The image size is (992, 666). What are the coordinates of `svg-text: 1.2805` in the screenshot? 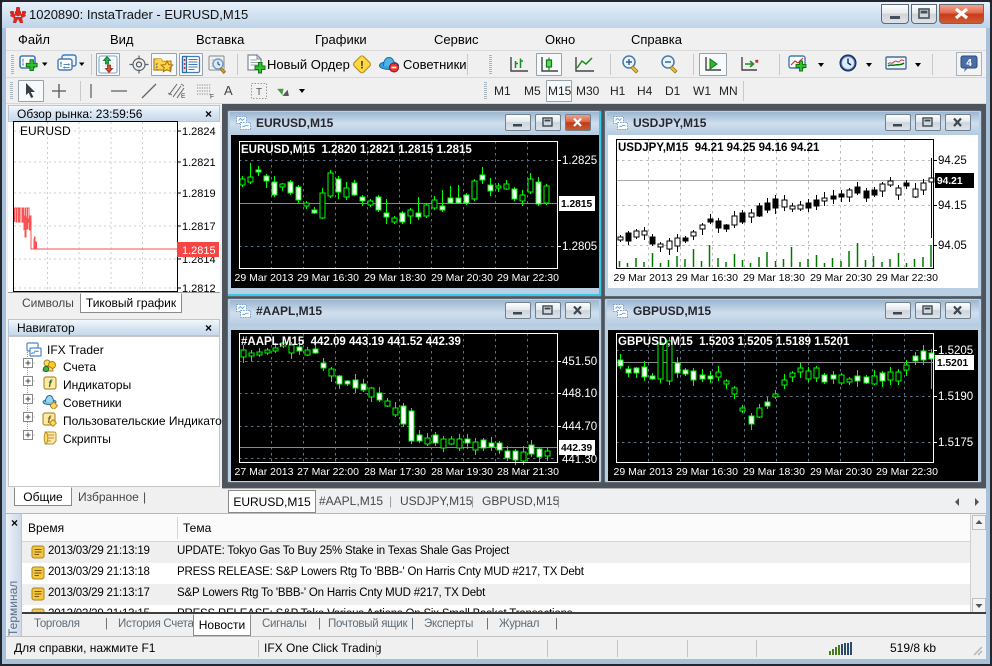 It's located at (579, 247).